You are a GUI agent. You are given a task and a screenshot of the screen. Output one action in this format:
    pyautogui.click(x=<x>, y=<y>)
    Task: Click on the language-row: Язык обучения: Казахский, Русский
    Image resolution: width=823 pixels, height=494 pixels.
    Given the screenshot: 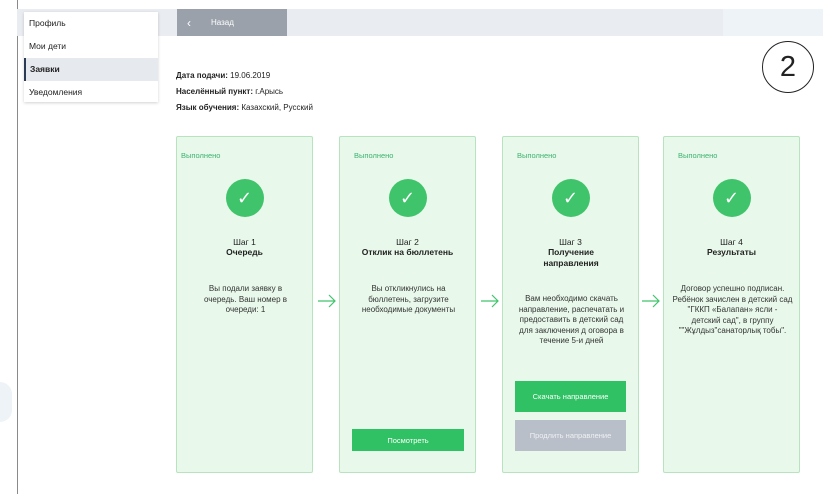 What is the action you would take?
    pyautogui.click(x=244, y=108)
    